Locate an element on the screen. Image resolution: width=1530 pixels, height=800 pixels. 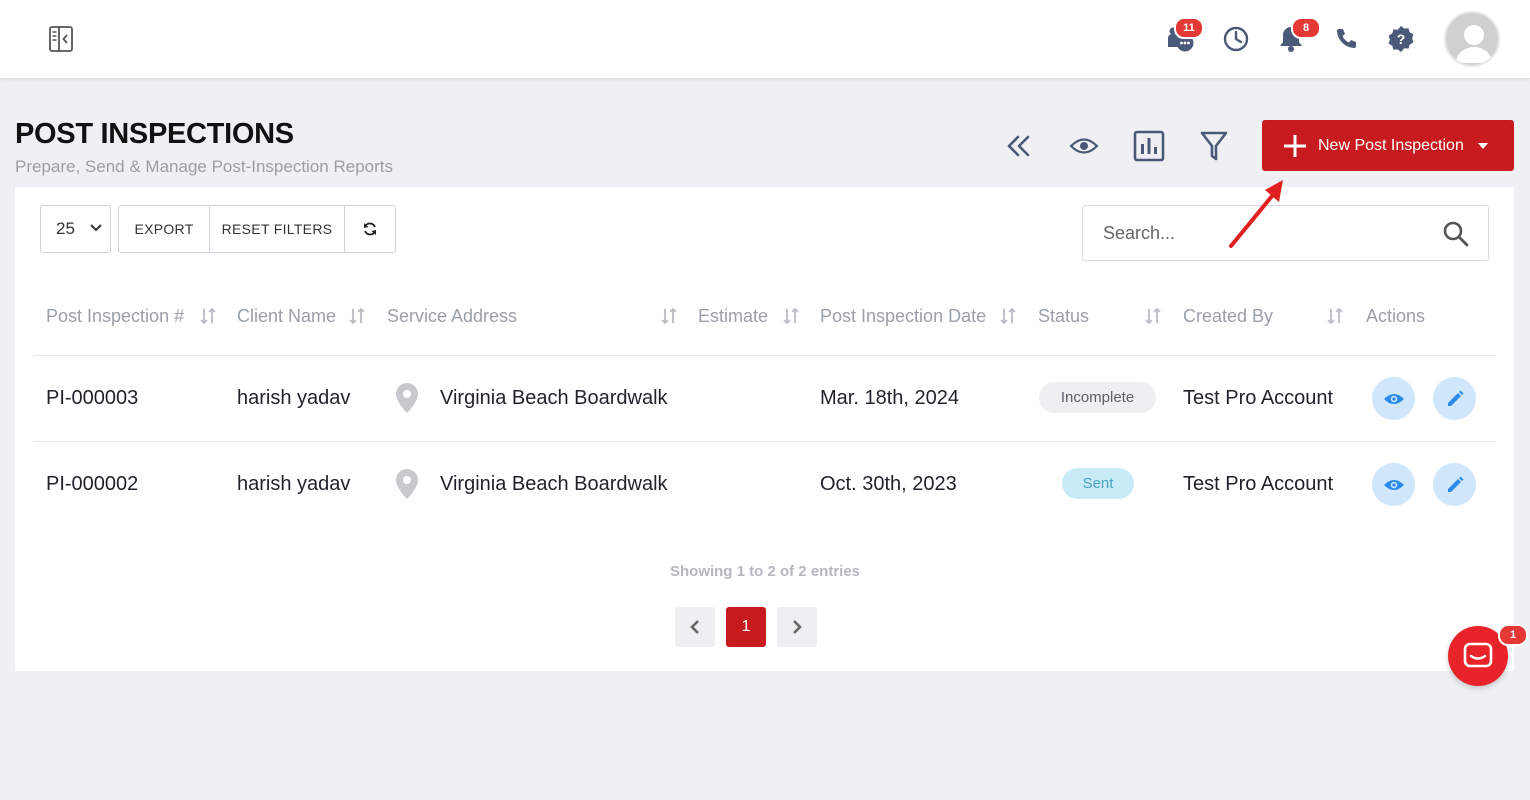
page-title: POST INSPECTIONS is located at coordinates (154, 134).